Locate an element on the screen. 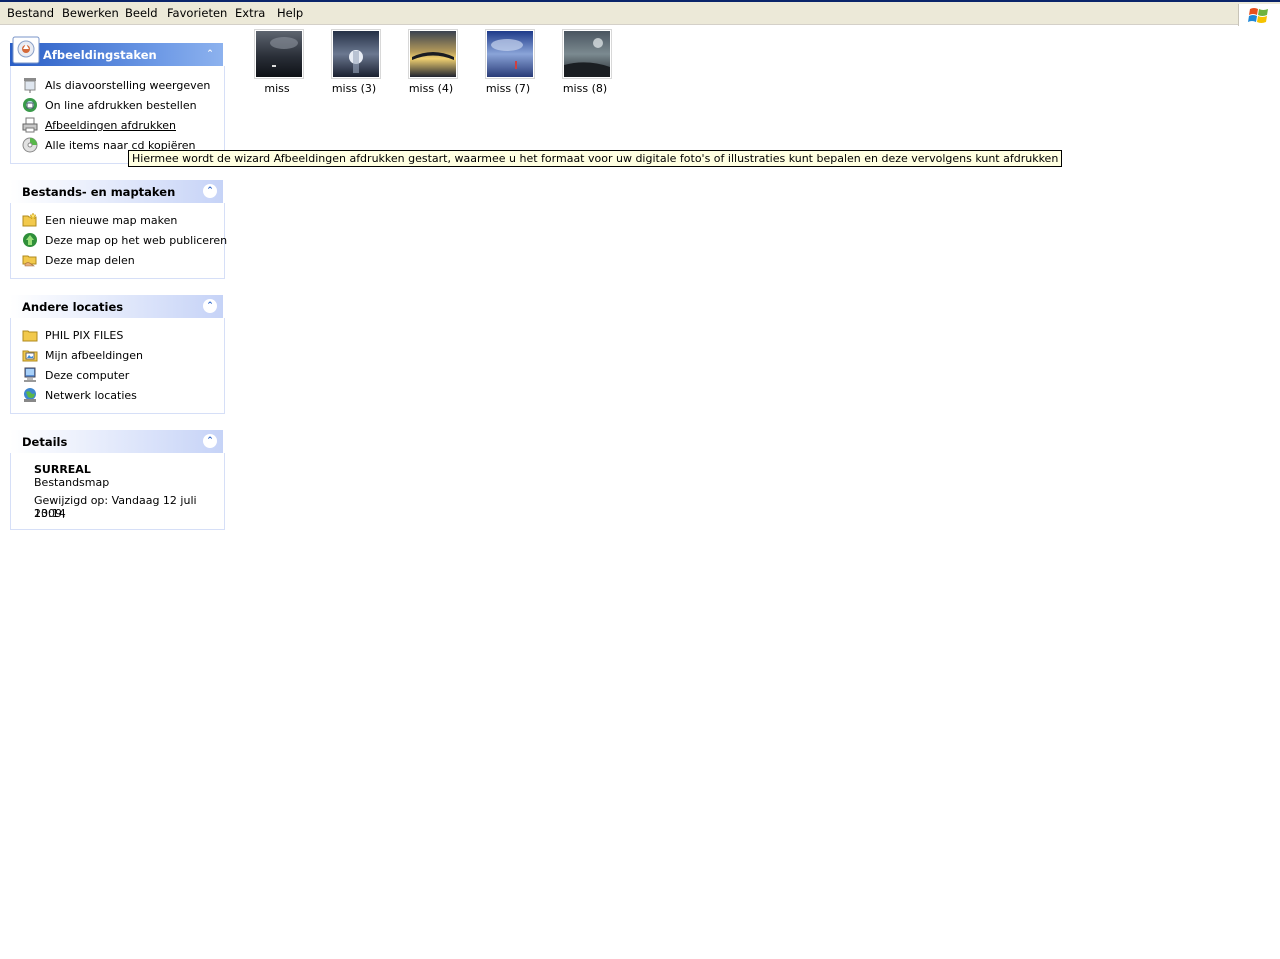  file-label-miss: miss is located at coordinates (277, 88).